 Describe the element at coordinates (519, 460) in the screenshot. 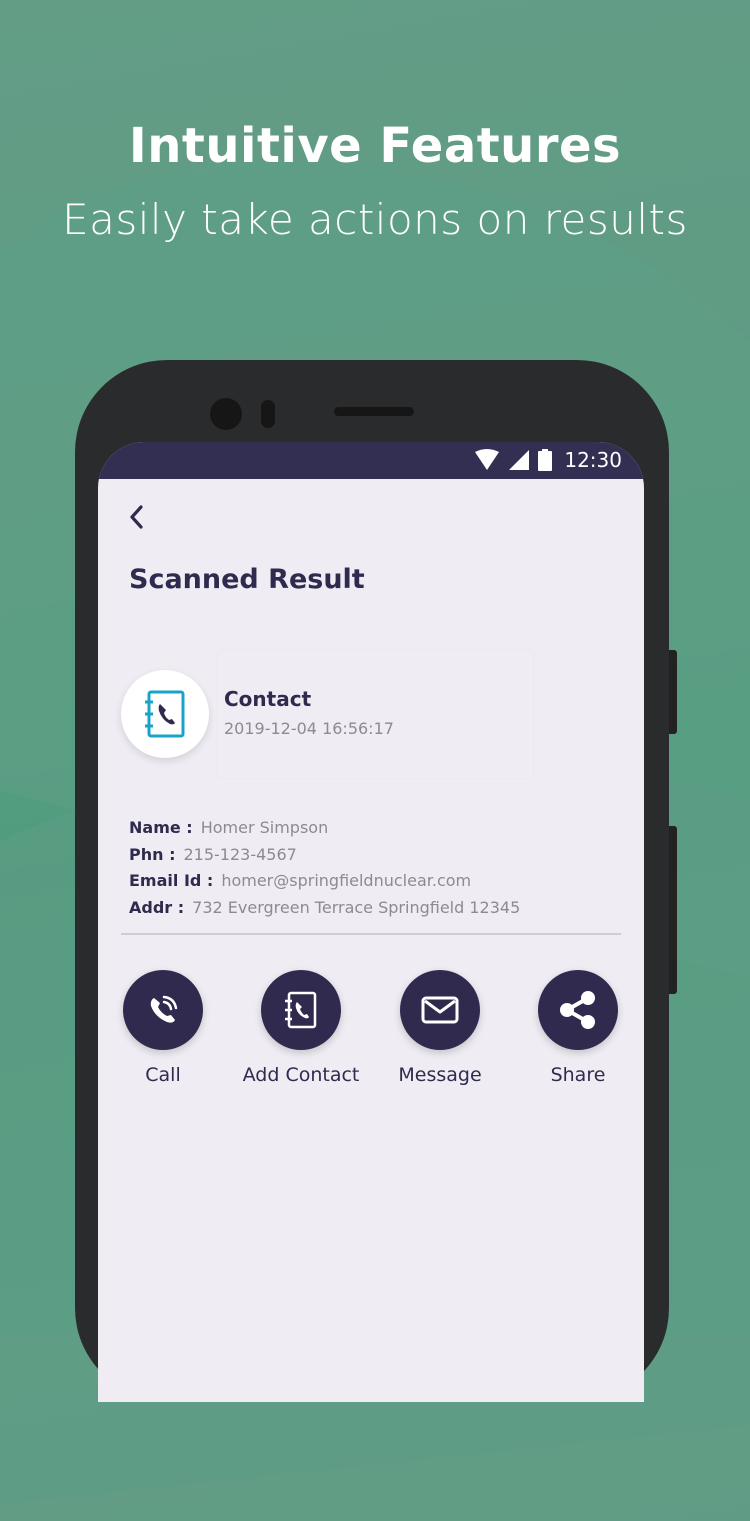

I see `signal-icon` at that location.